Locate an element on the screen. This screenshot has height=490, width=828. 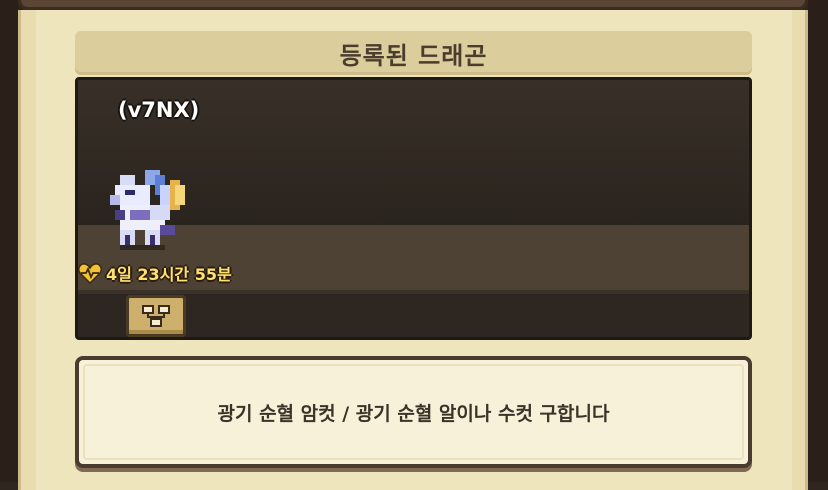
timer: 4일 23시간 55분 is located at coordinates (155, 273).